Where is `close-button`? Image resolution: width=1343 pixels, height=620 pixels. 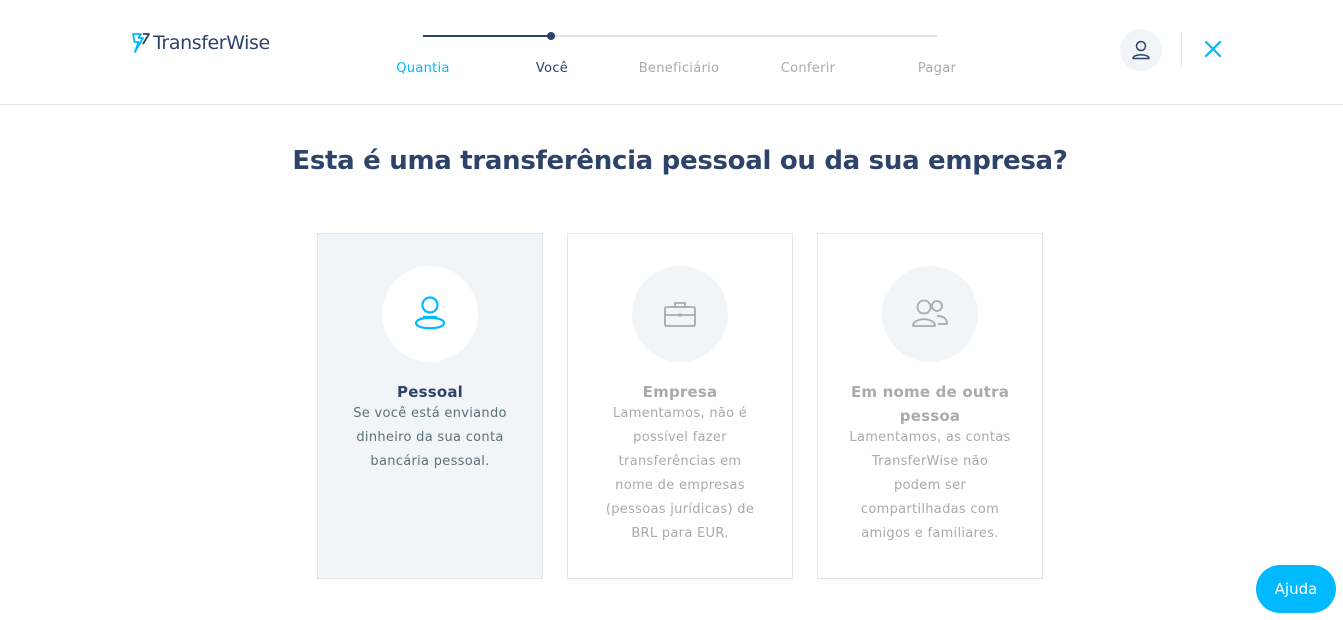
close-button is located at coordinates (1213, 49).